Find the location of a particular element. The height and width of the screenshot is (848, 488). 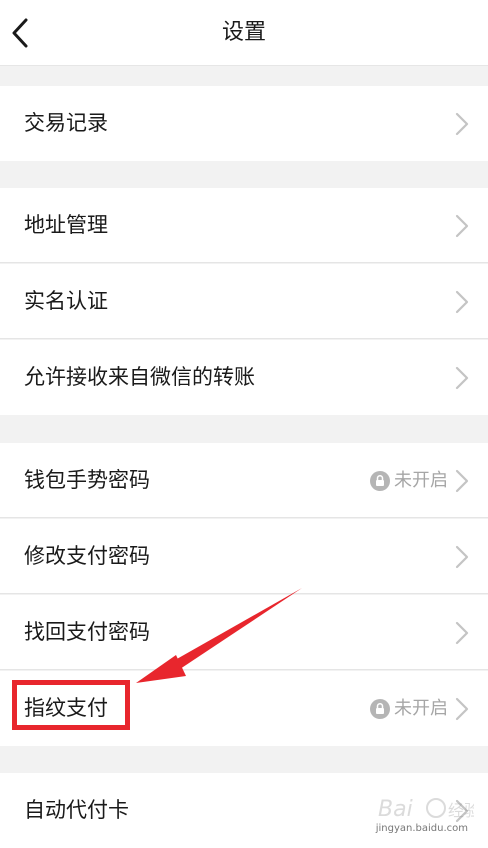

page-title: 设置 is located at coordinates (243, 32).